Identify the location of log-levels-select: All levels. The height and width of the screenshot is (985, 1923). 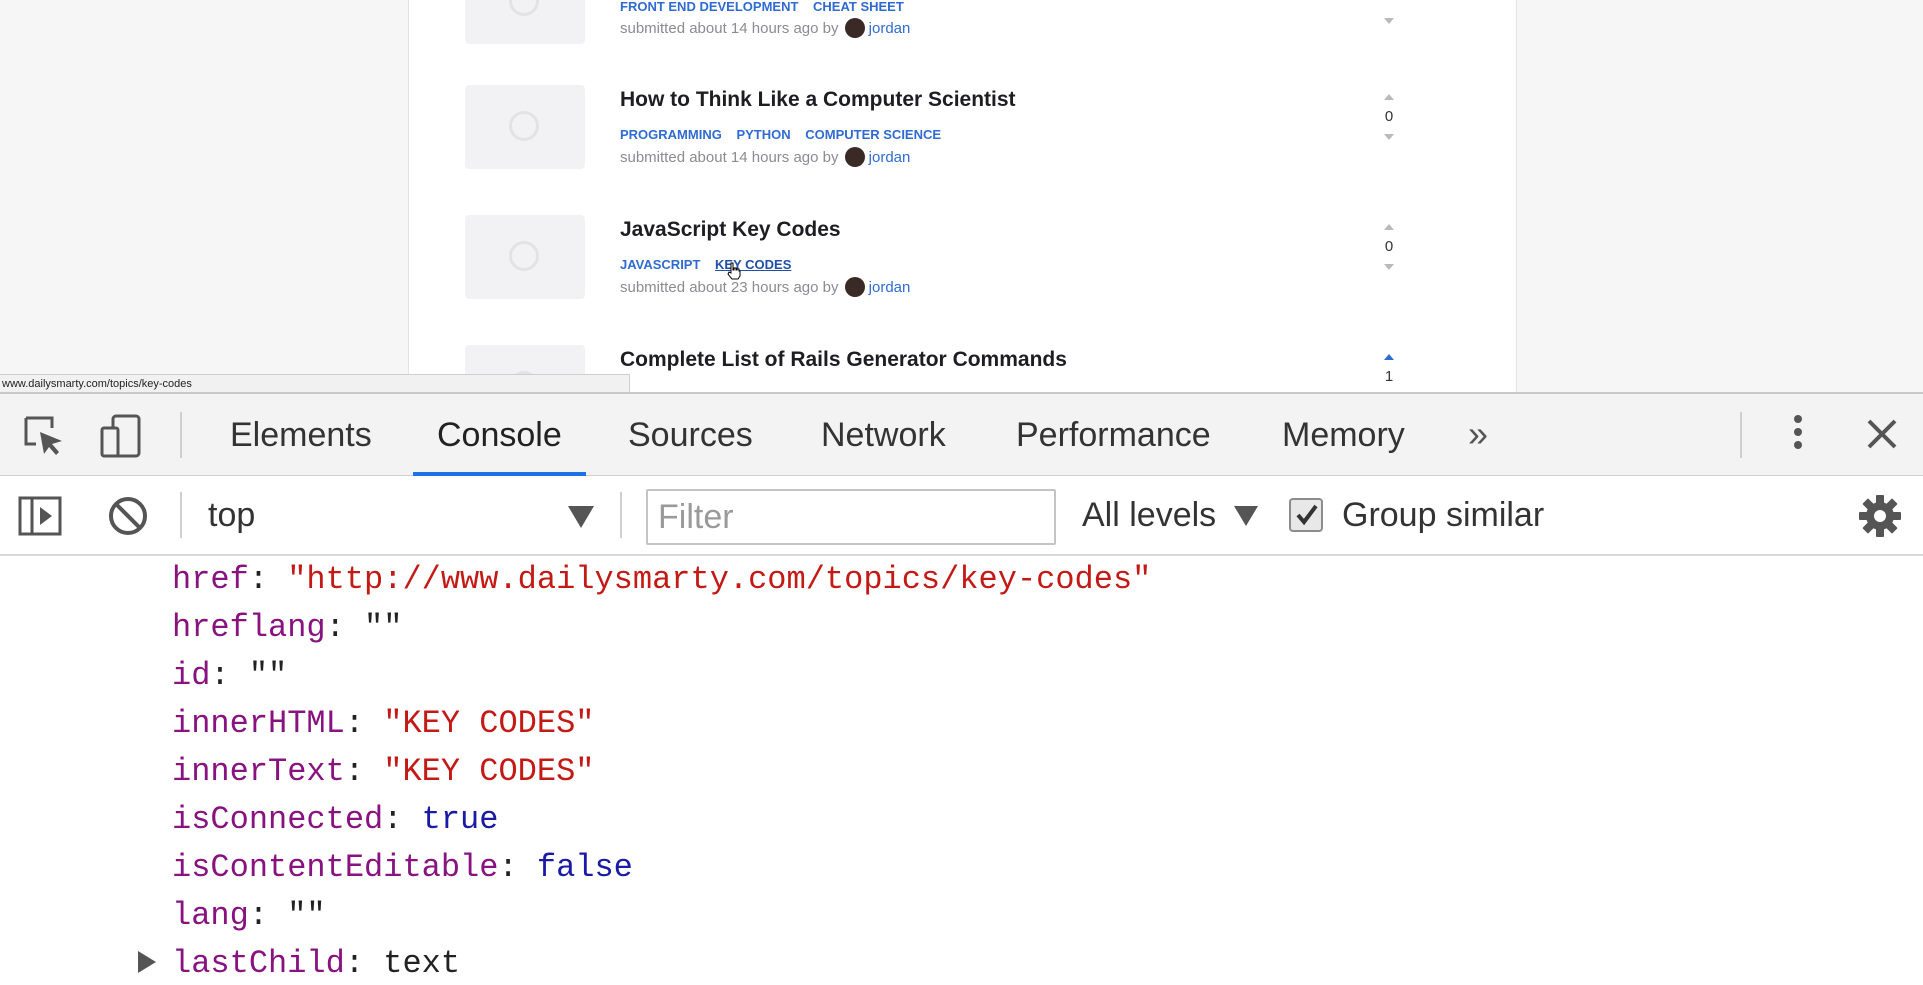
(1149, 515).